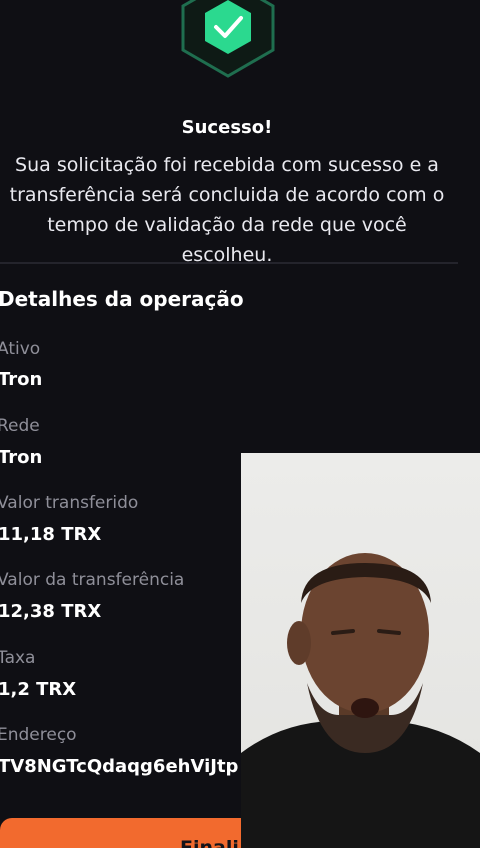 The width and height of the screenshot is (480, 848). Describe the element at coordinates (21, 379) in the screenshot. I see `asset-value: Tron` at that location.